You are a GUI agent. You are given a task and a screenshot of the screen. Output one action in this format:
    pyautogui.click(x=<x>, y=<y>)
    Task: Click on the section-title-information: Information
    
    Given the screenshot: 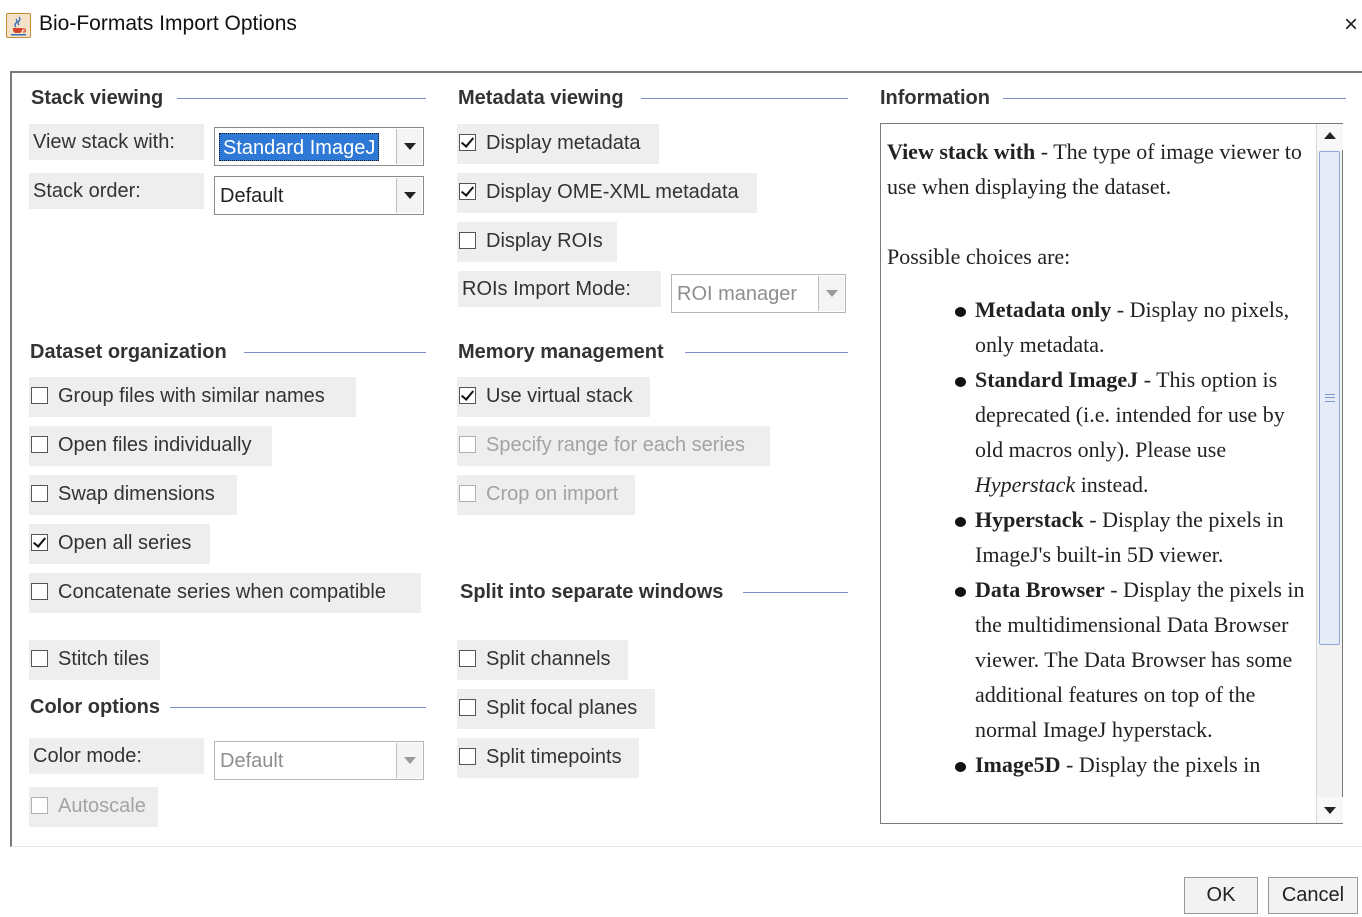 What is the action you would take?
    pyautogui.click(x=935, y=98)
    